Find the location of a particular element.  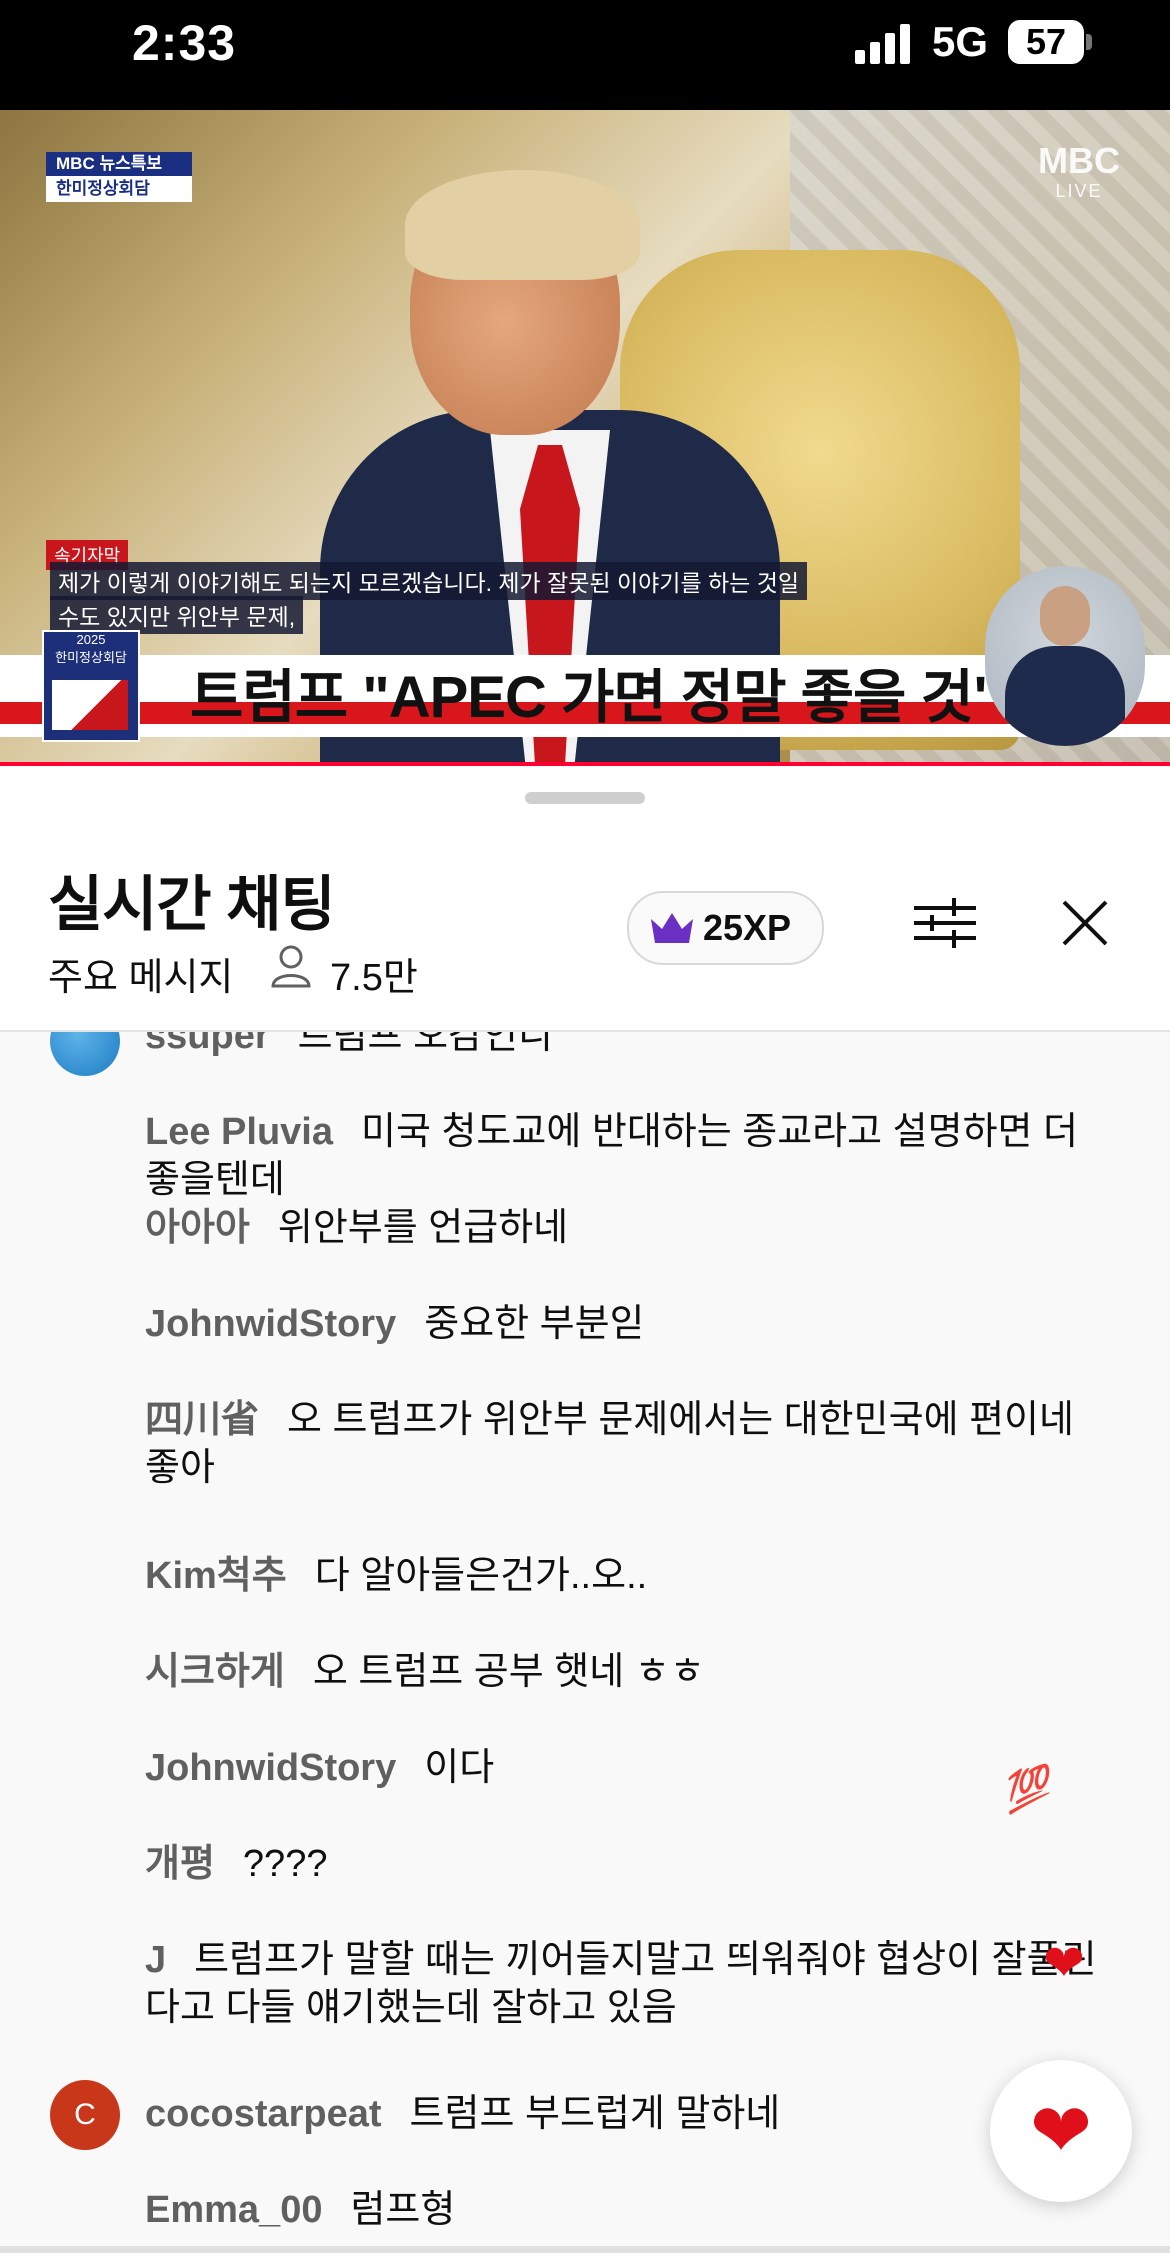

avatar: C is located at coordinates (85, 2115).